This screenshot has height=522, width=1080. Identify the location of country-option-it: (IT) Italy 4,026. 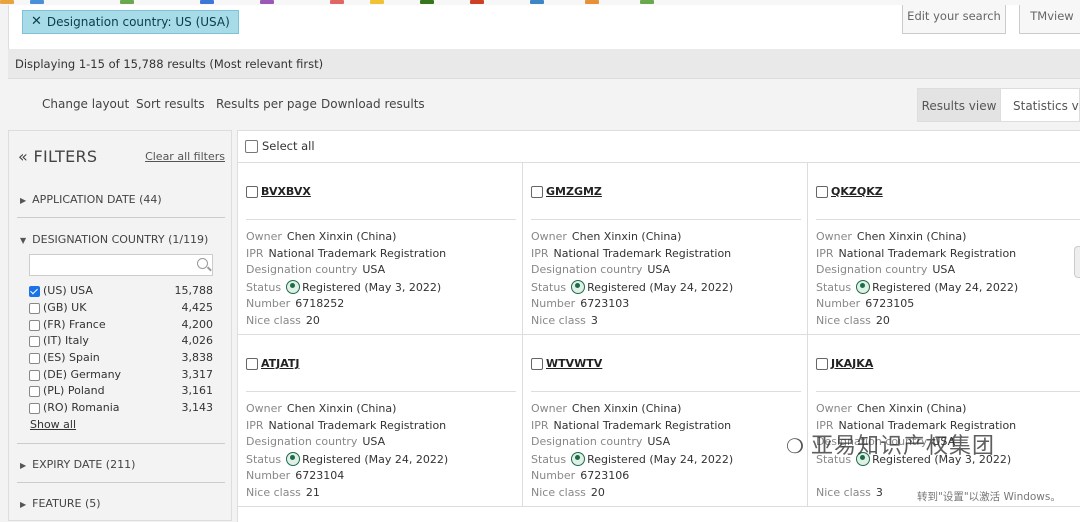
(121, 342).